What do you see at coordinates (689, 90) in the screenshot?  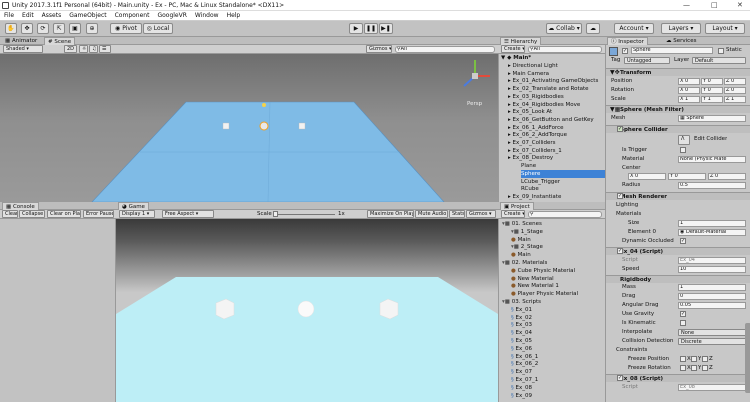 I see `transform-rot-field: X 0` at bounding box center [689, 90].